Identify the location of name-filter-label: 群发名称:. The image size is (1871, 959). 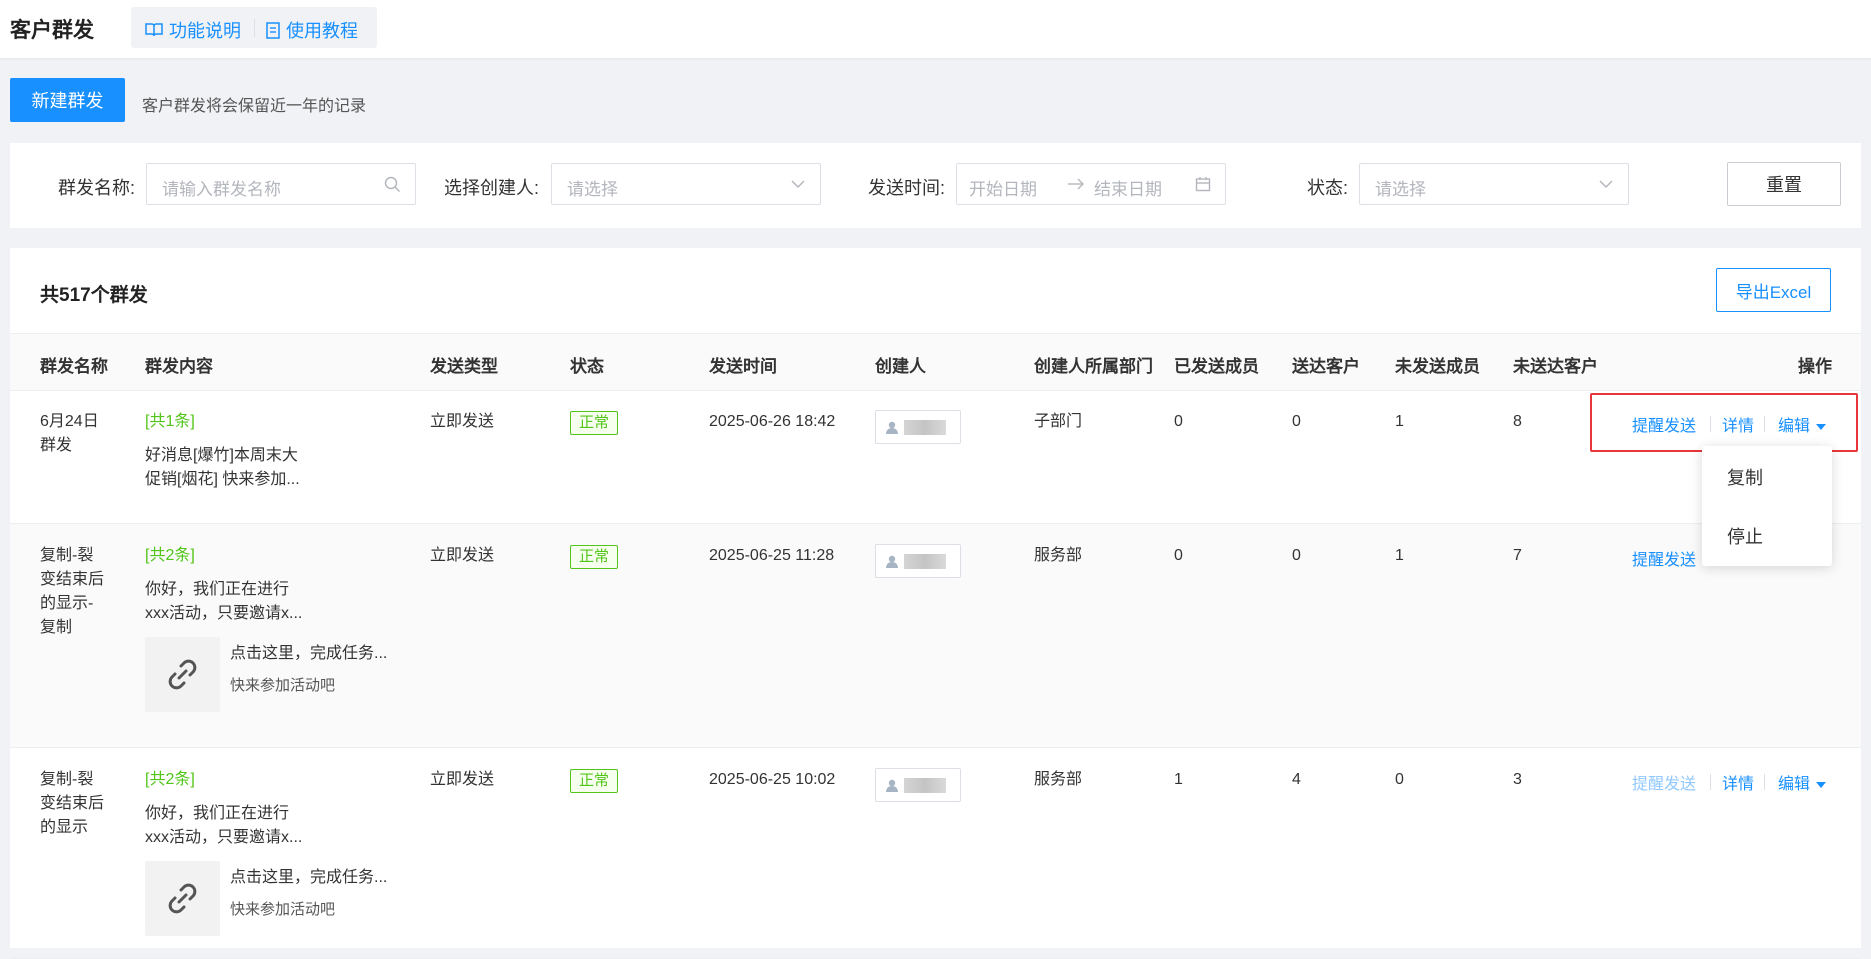
(97, 188).